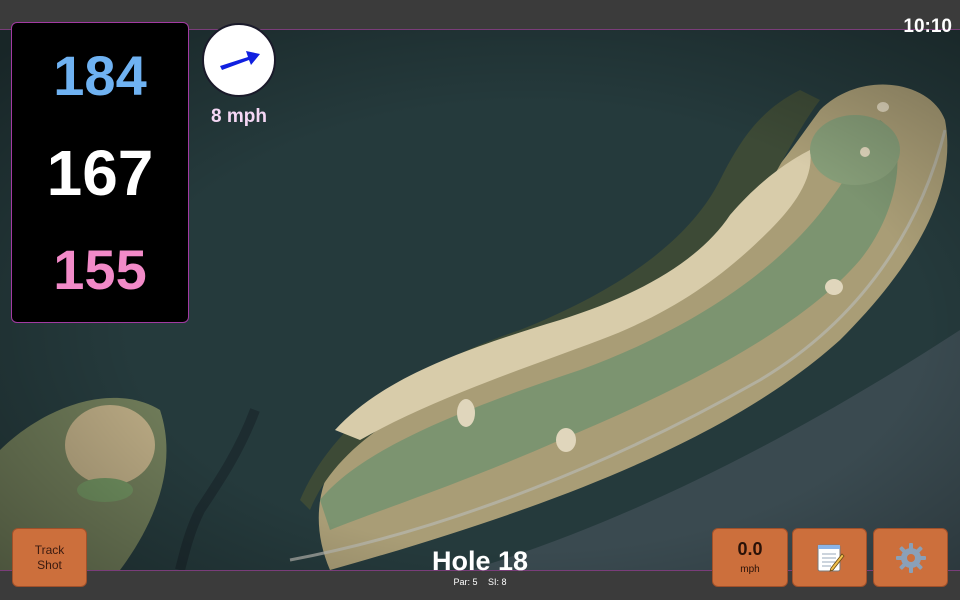  I want to click on distance-panel: 184 167 155, so click(100, 172).